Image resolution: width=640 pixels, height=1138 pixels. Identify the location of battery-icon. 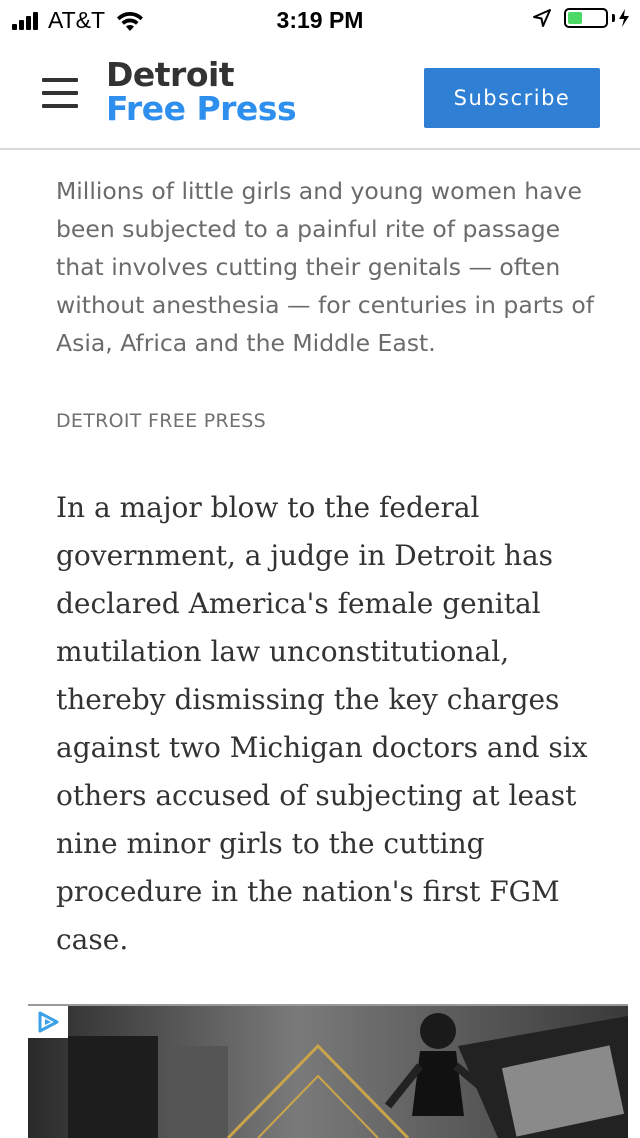
(586, 18).